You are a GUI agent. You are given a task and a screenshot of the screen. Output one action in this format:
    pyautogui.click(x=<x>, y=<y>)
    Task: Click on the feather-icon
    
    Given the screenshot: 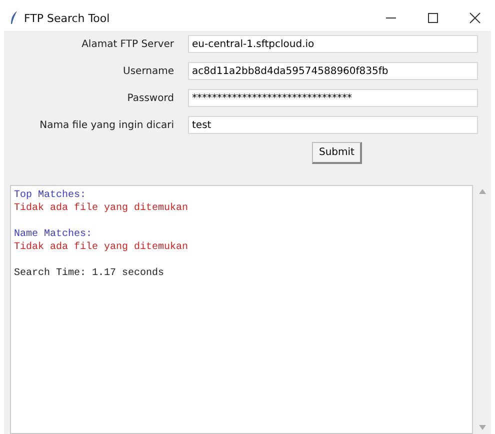 What is the action you would take?
    pyautogui.click(x=14, y=18)
    